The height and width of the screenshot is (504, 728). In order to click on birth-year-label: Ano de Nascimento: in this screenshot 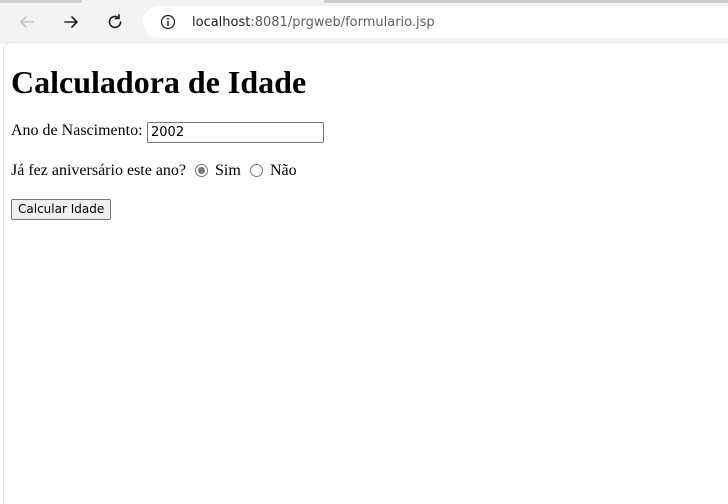, I will do `click(77, 131)`.